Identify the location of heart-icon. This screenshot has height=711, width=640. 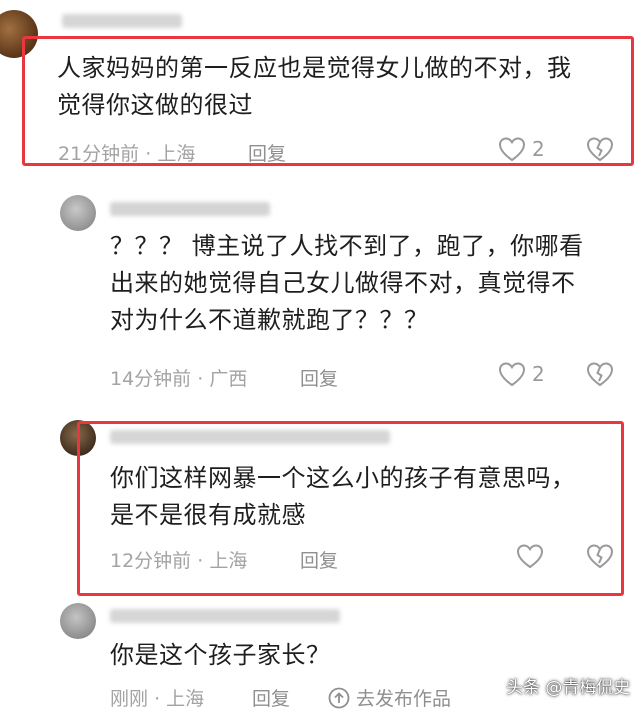
(512, 374).